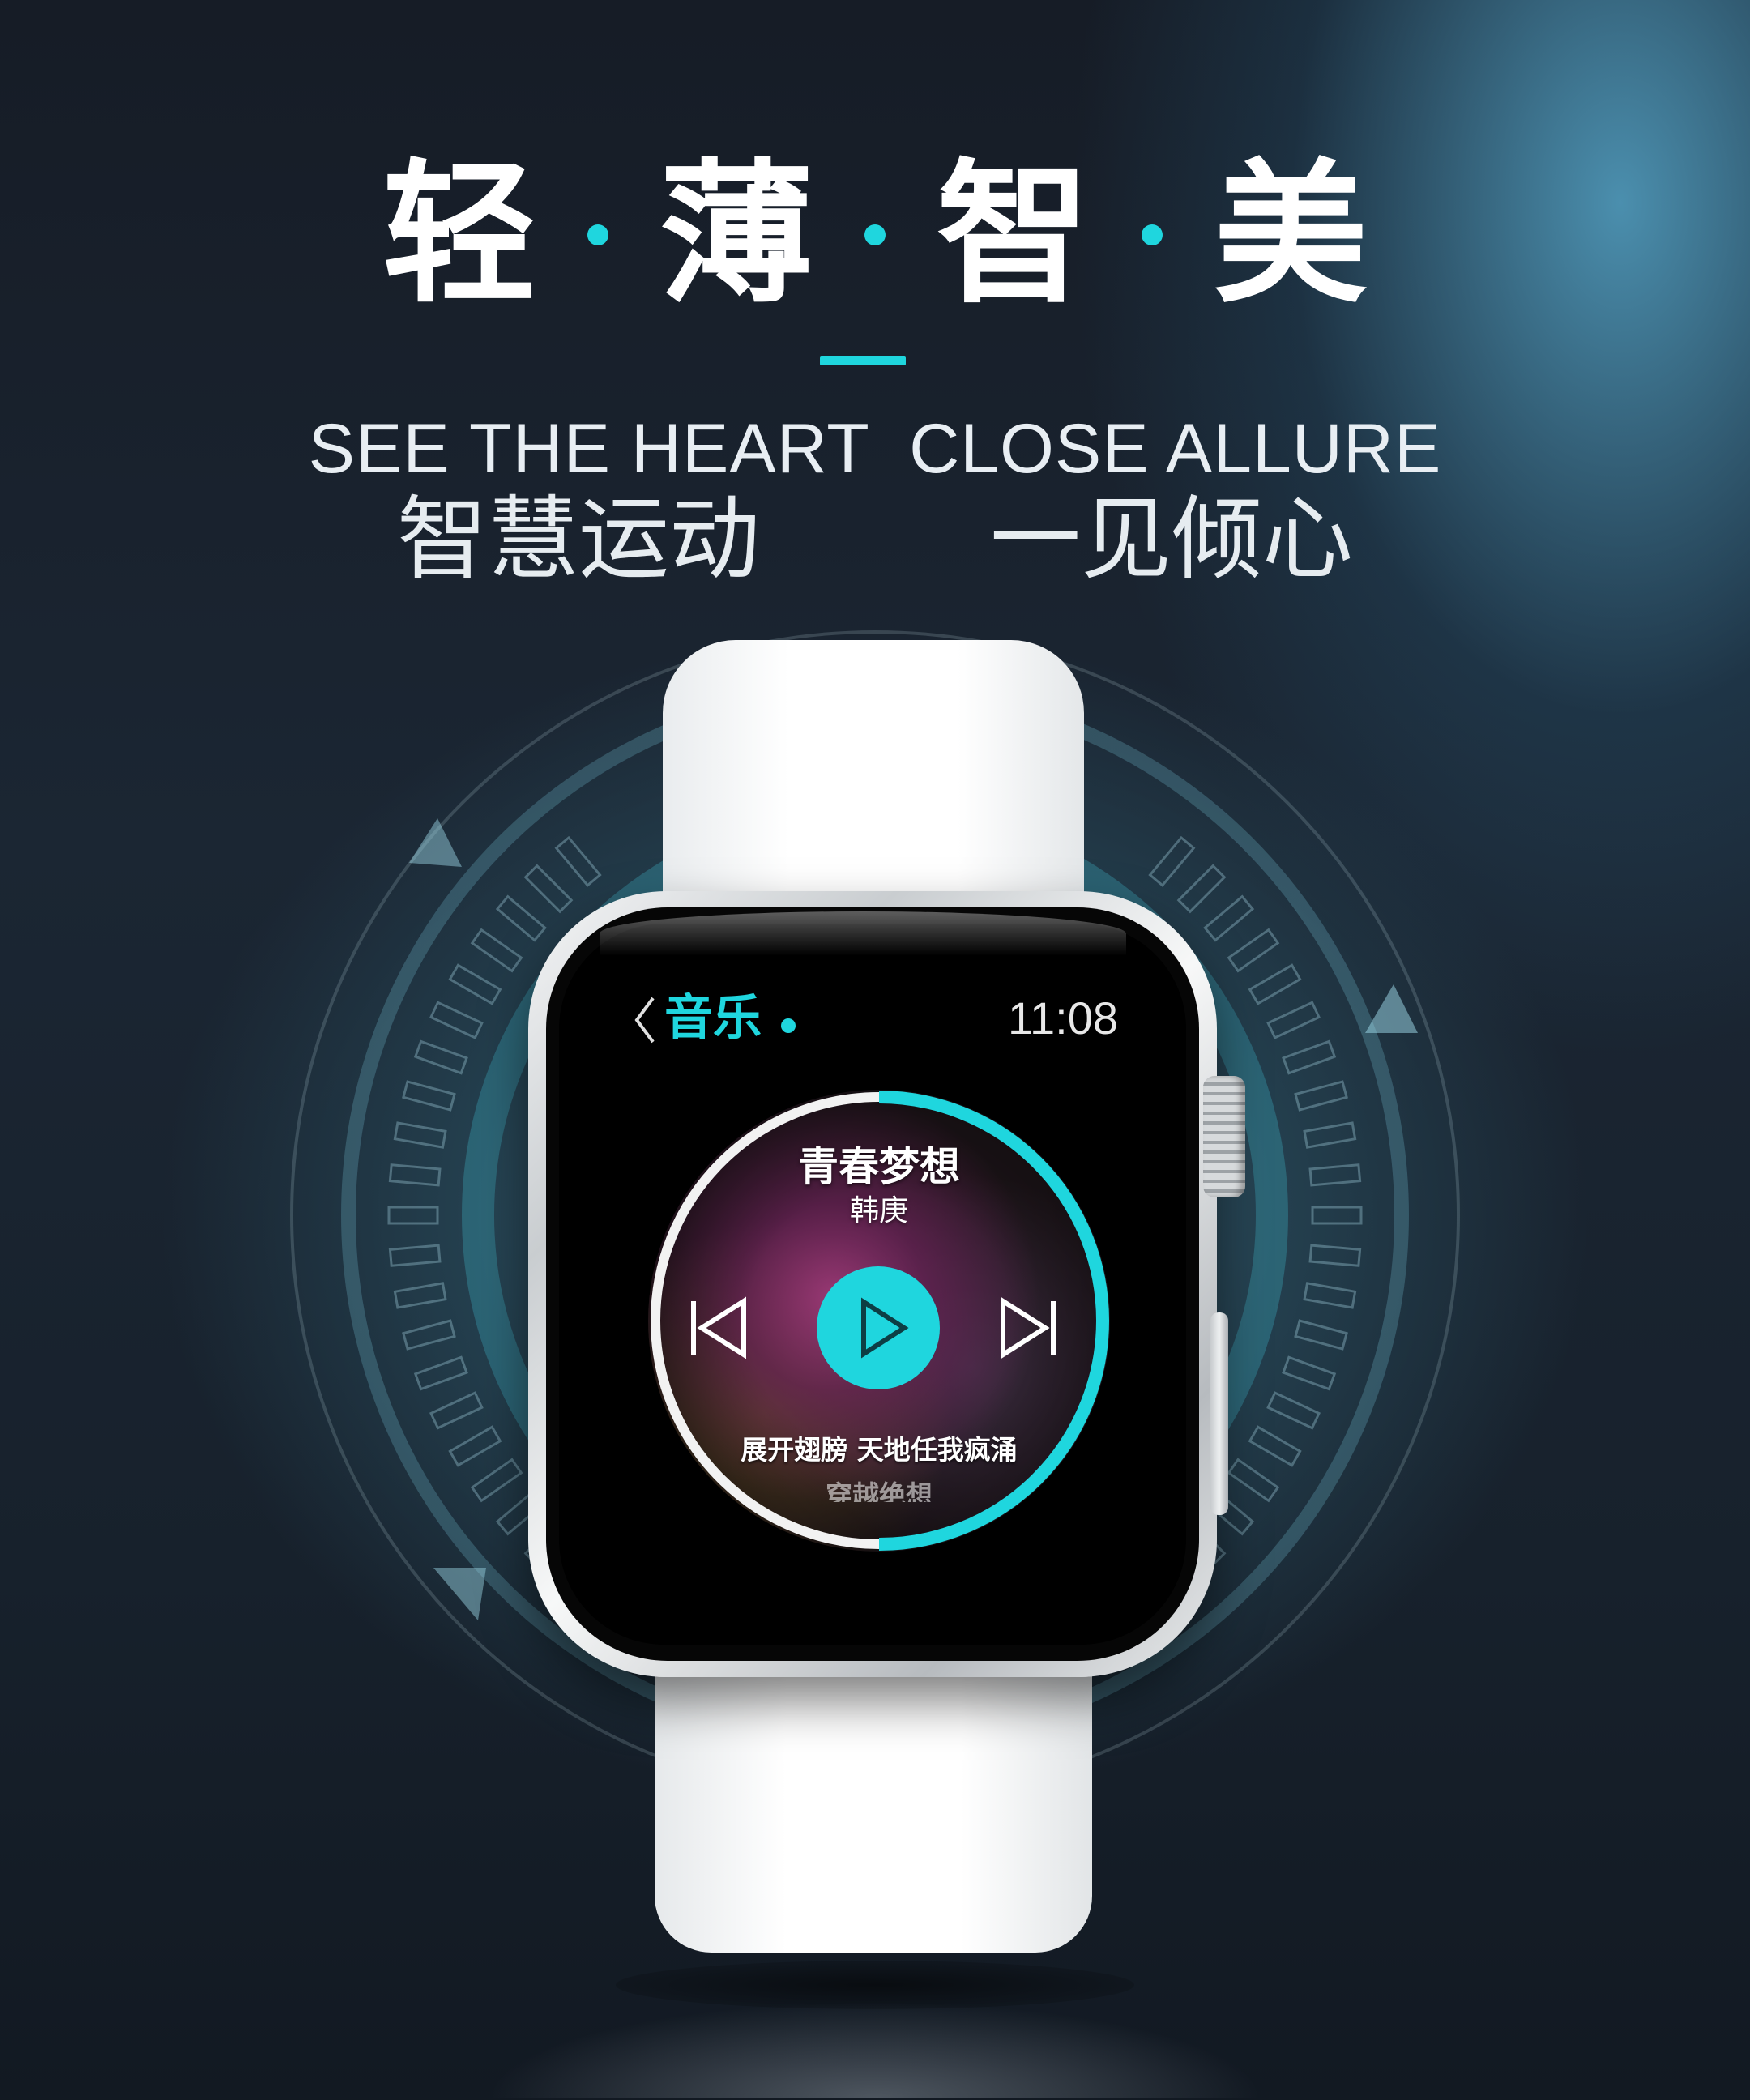 This screenshot has height=2100, width=1750. I want to click on tagline-chinese-left: 智慧运动, so click(578, 539).